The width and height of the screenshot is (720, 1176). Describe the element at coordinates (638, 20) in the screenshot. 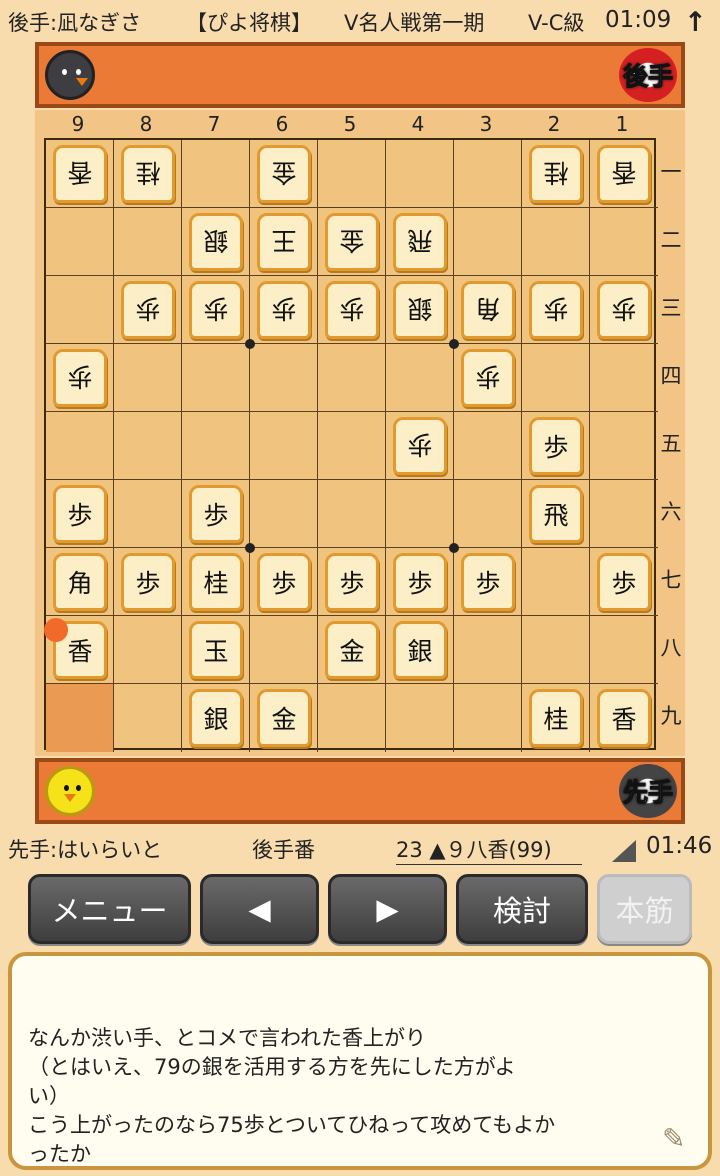

I see `gote-time: 01:09` at that location.